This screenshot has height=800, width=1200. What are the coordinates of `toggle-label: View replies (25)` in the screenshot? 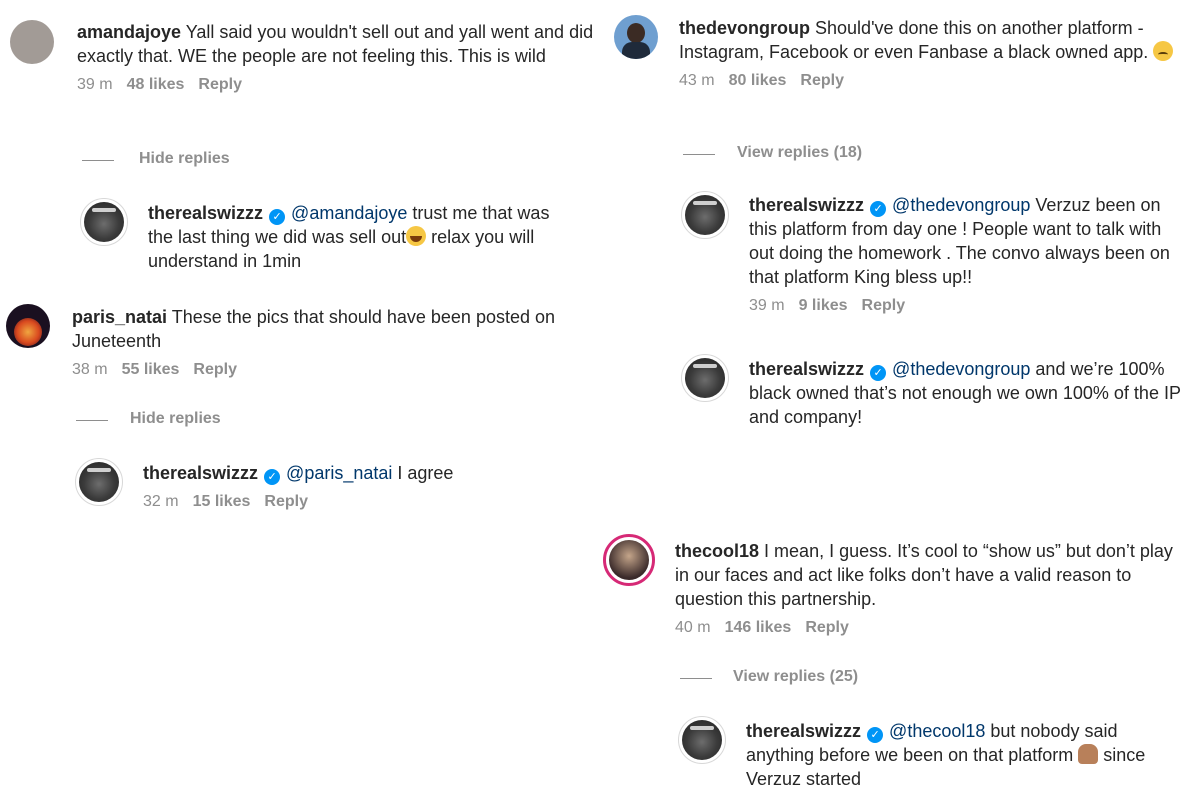 It's located at (796, 676).